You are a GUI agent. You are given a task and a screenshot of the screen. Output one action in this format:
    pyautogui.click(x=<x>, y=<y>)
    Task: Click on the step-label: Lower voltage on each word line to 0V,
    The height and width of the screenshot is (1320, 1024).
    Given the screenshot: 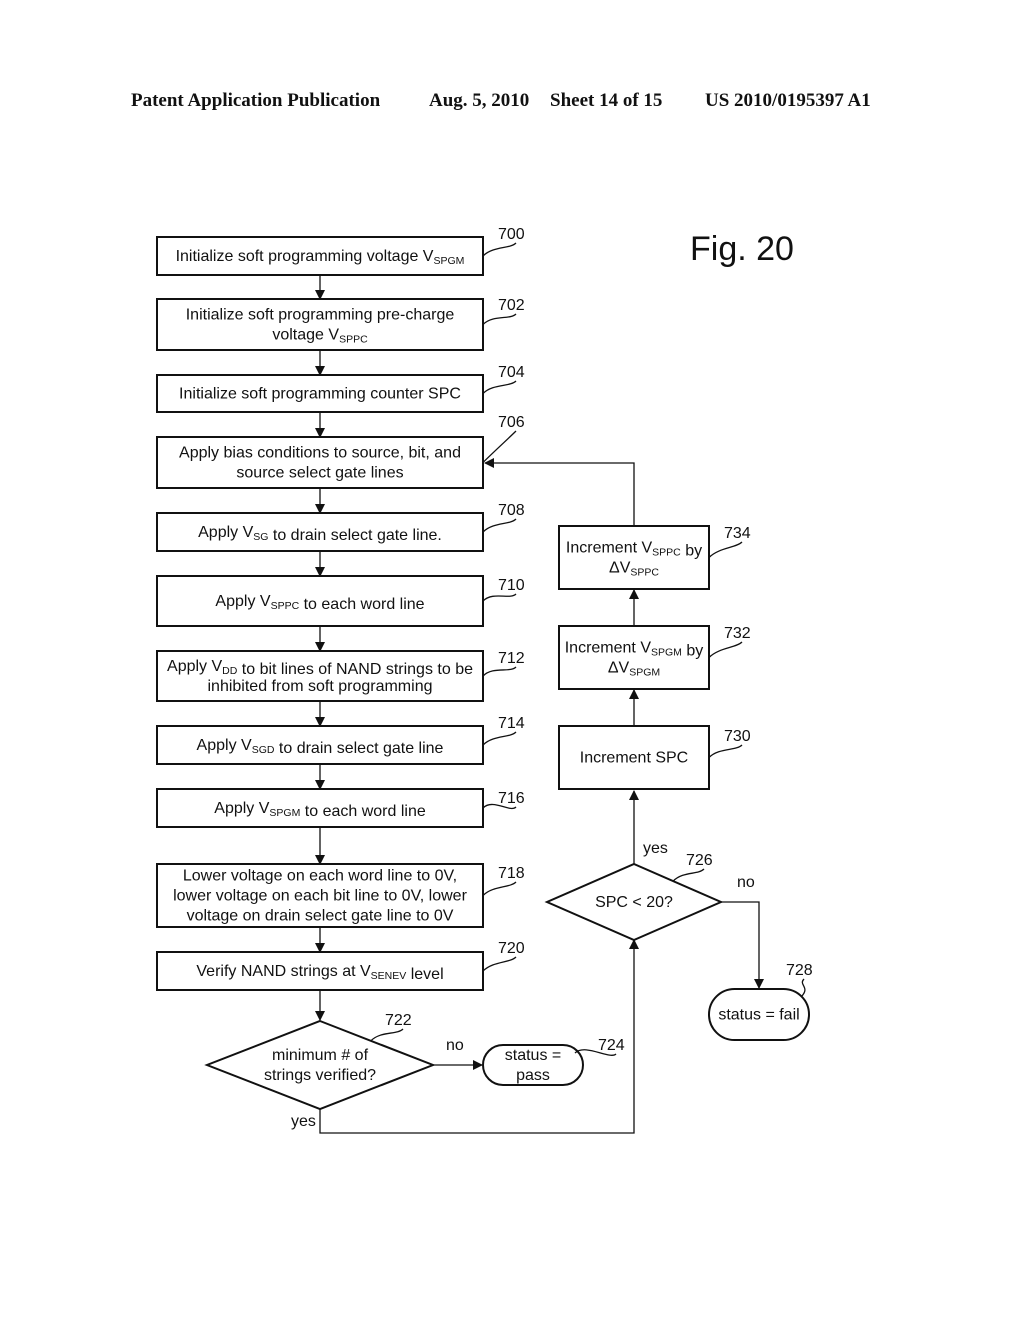 What is the action you would take?
    pyautogui.click(x=320, y=876)
    